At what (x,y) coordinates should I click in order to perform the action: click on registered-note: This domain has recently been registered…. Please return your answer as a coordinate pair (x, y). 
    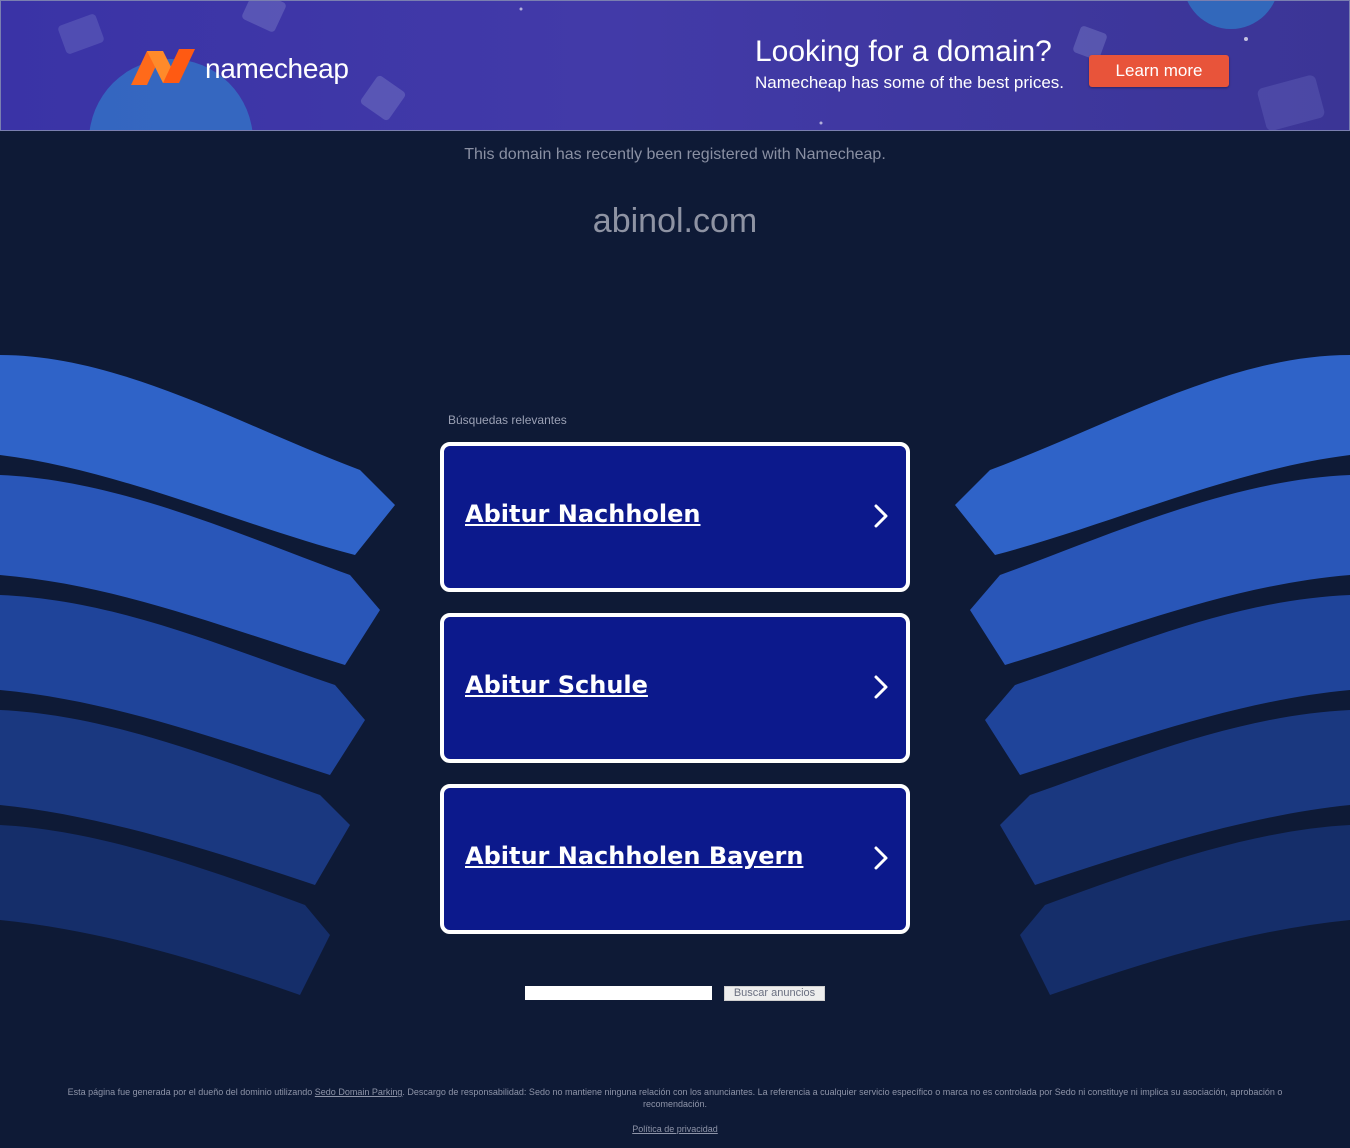
    Looking at the image, I should click on (675, 154).